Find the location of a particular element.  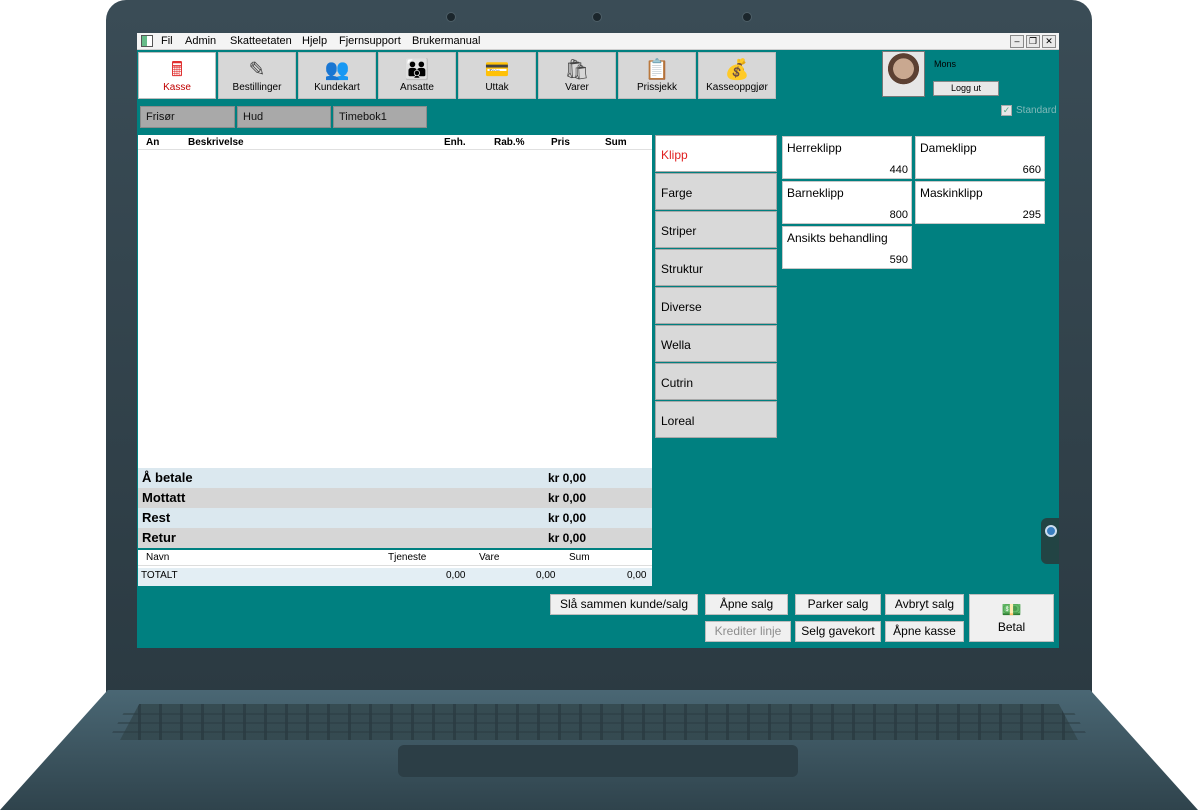

credit-line-button: Krediter linje is located at coordinates (748, 631).